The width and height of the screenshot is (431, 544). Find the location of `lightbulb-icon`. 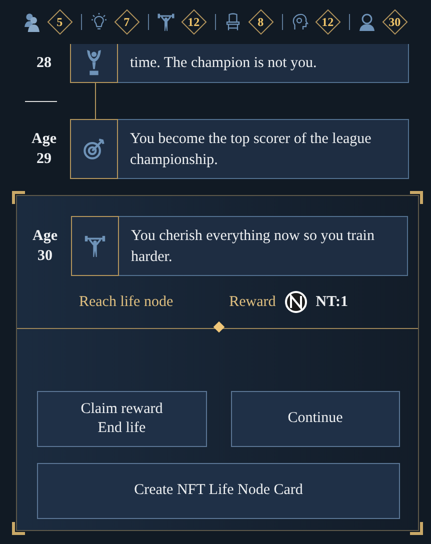

lightbulb-icon is located at coordinates (99, 22).